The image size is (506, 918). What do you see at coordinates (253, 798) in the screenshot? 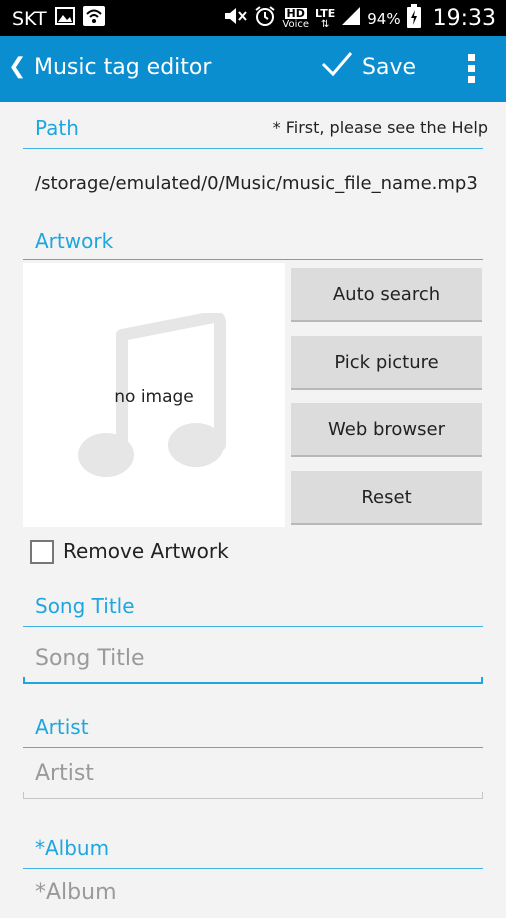
I see `artist-underline` at bounding box center [253, 798].